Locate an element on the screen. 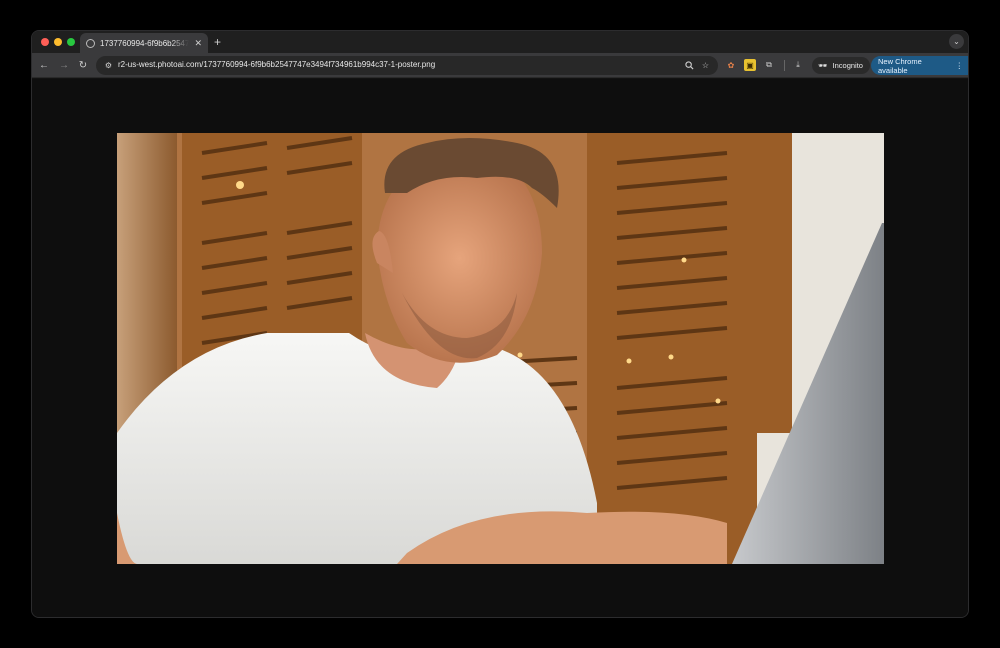 The image size is (1000, 648). site-info-icon: ⚙ is located at coordinates (108, 65).